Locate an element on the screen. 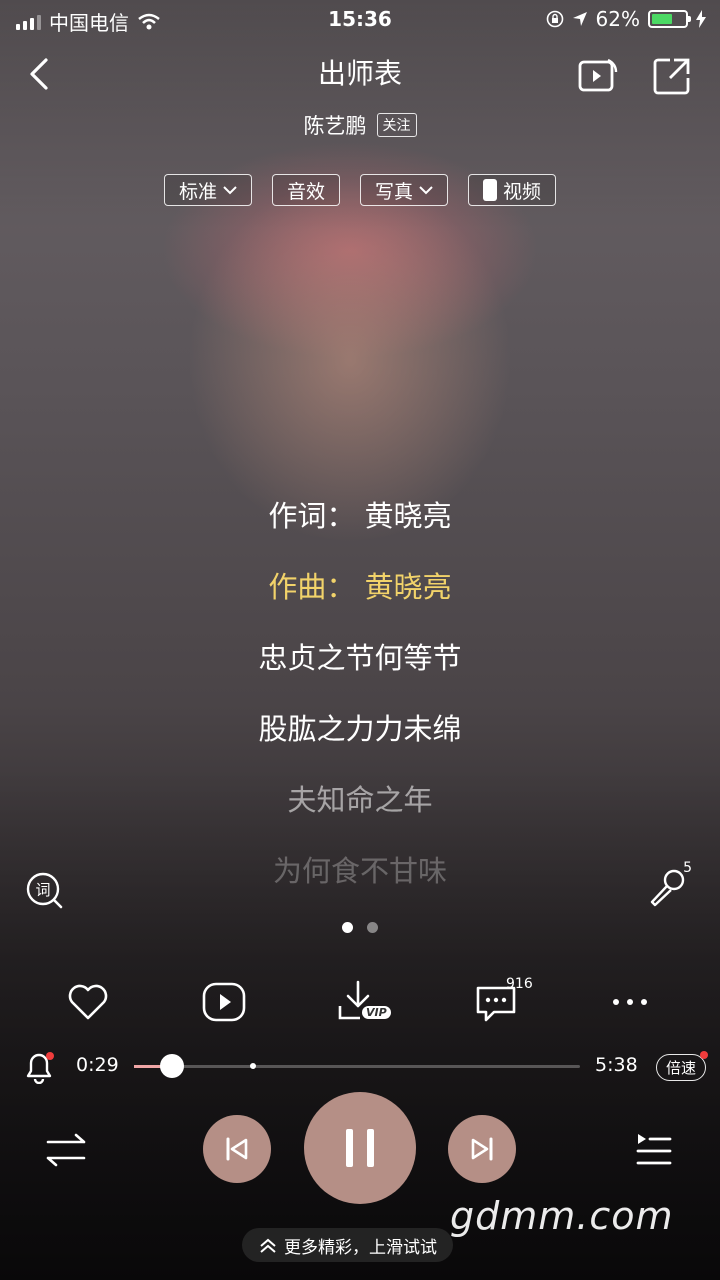  buffer-marker is located at coordinates (252, 1066).